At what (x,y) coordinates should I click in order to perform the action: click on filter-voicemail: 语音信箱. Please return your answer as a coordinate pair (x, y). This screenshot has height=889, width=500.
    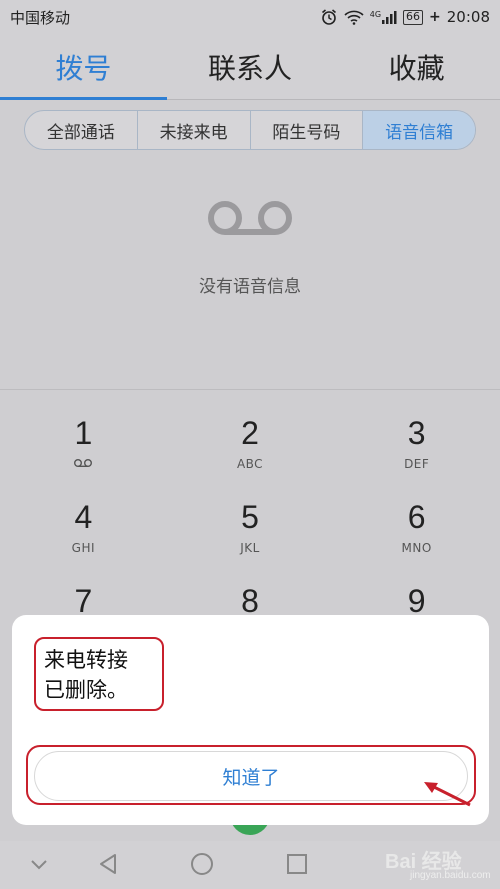
    Looking at the image, I should click on (418, 130).